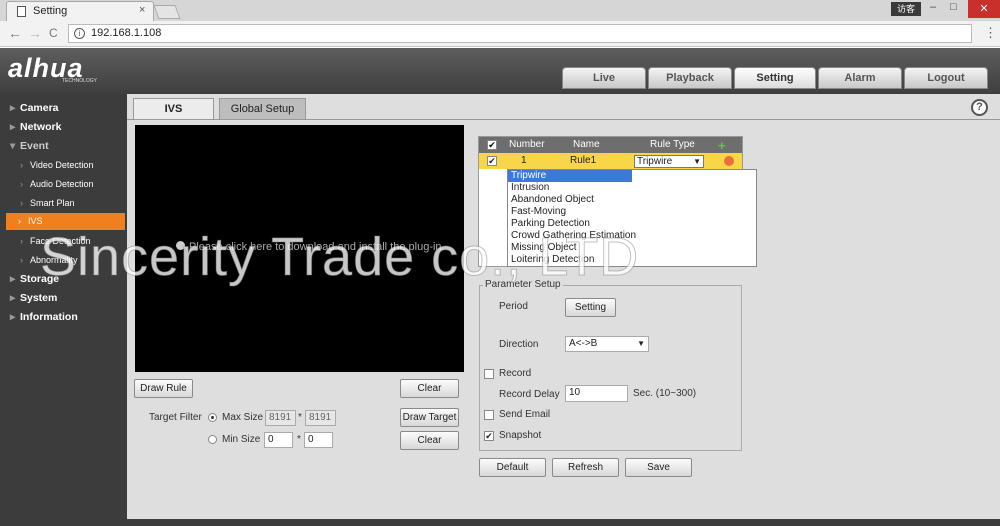  I want to click on chevron-right-icon: ›, so click(19, 221).